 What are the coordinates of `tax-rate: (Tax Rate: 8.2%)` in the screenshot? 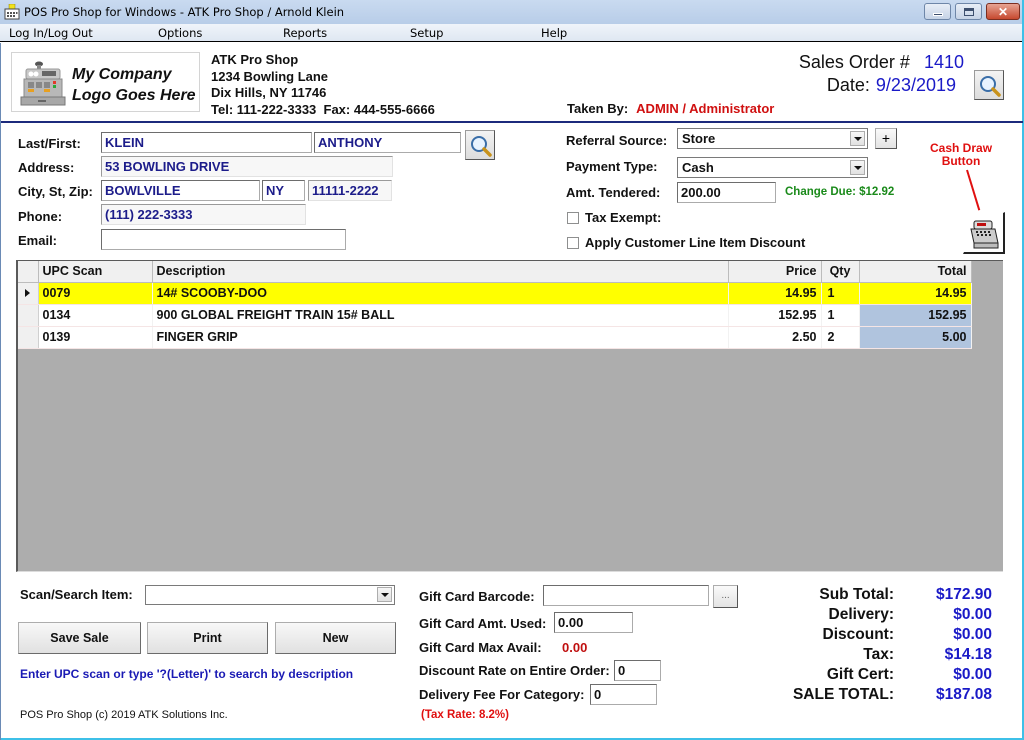 It's located at (465, 715).